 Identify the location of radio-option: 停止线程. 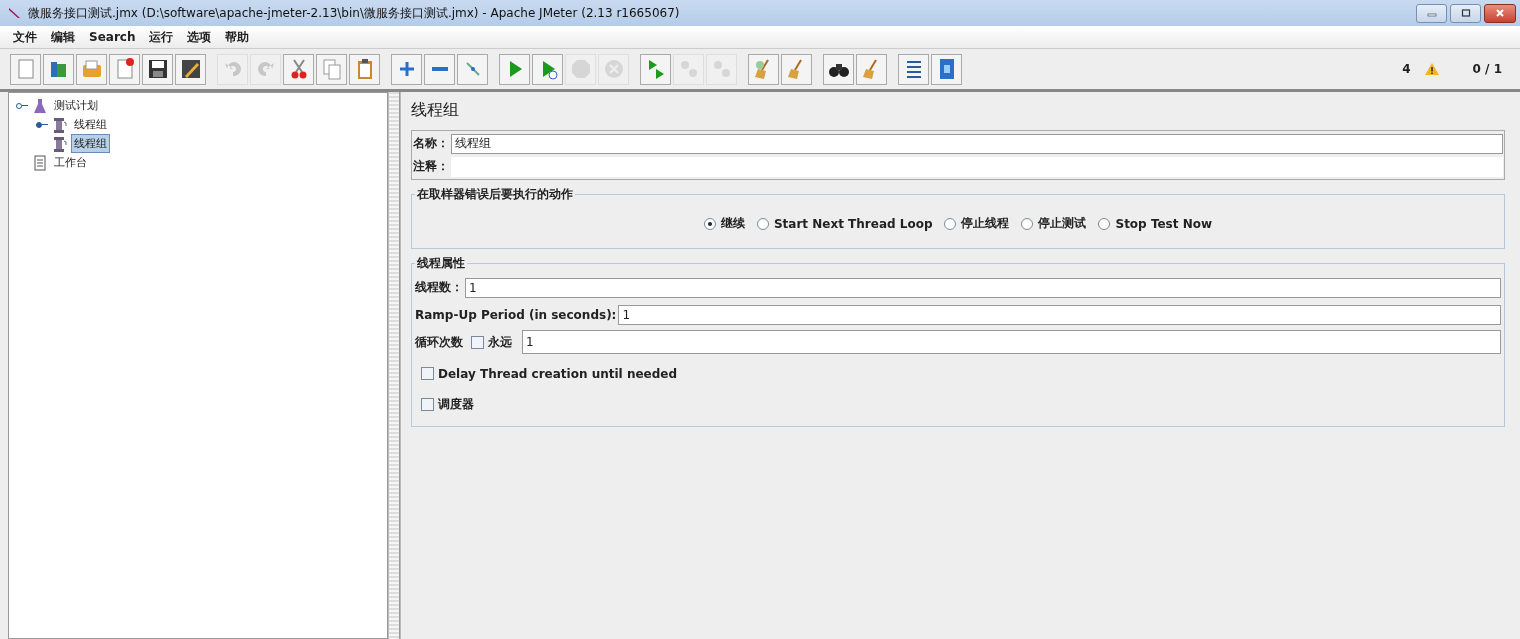
(977, 223).